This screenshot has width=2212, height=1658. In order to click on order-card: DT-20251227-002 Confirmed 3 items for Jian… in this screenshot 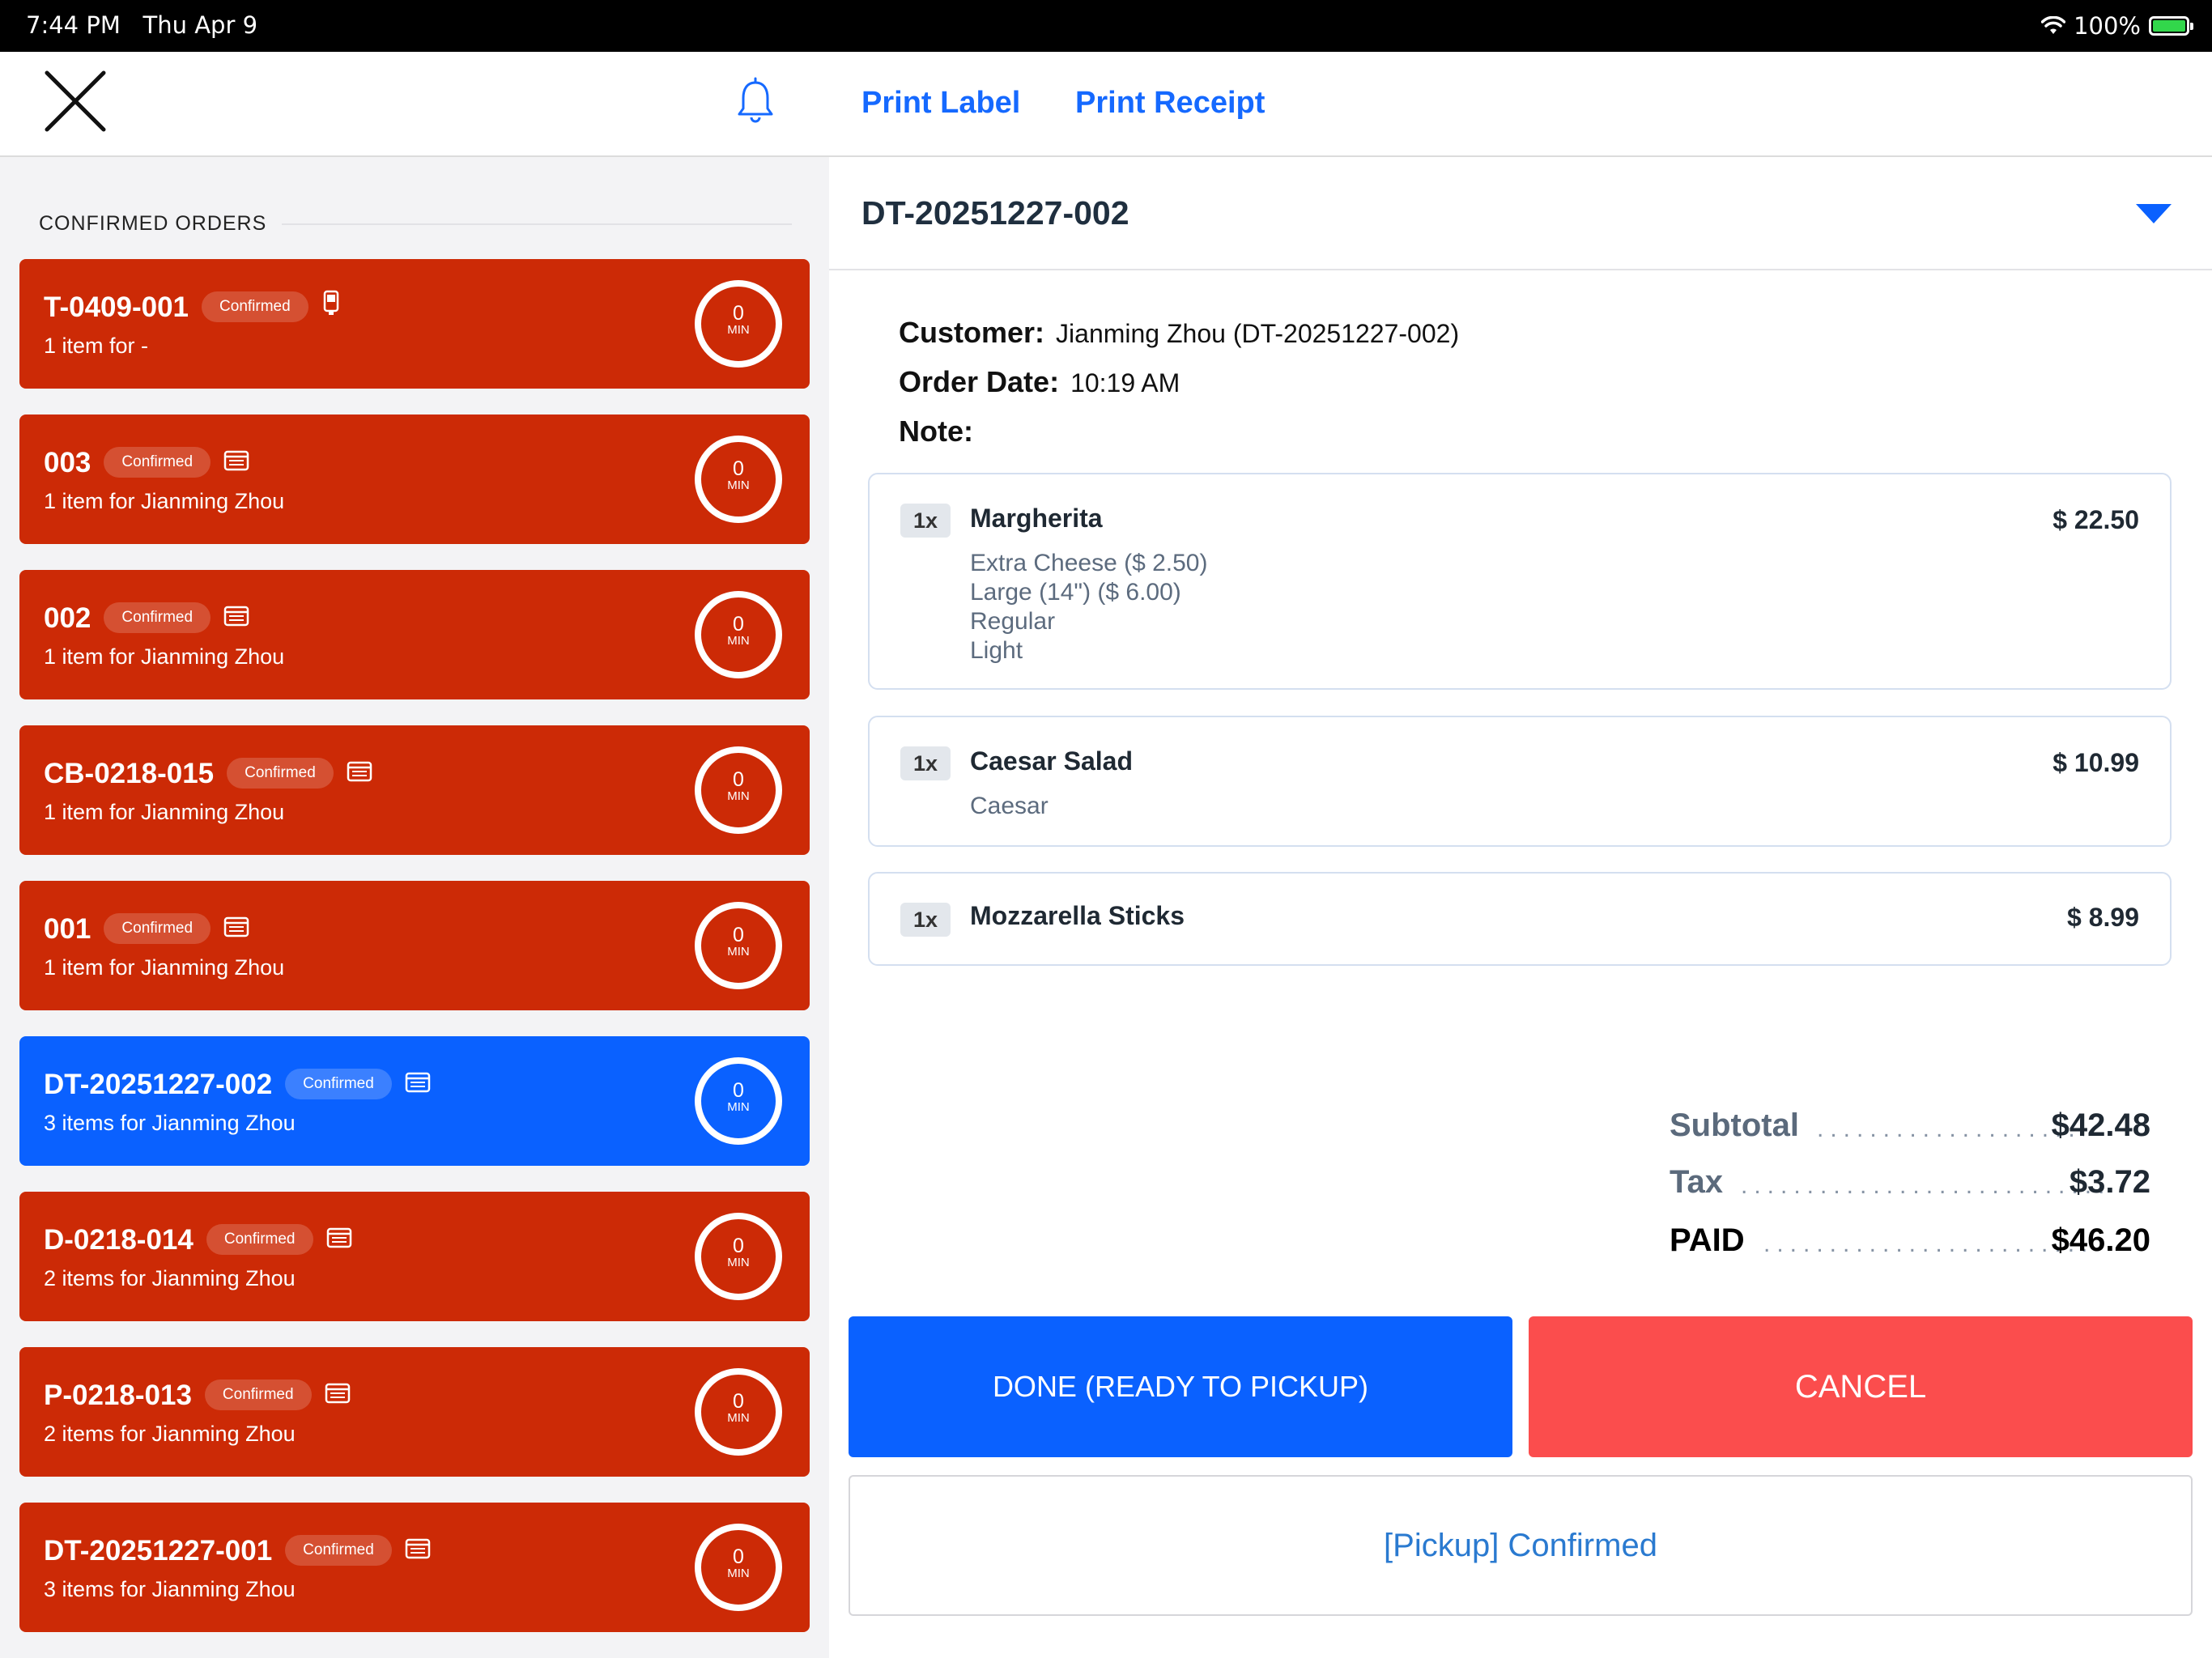, I will do `click(414, 1101)`.